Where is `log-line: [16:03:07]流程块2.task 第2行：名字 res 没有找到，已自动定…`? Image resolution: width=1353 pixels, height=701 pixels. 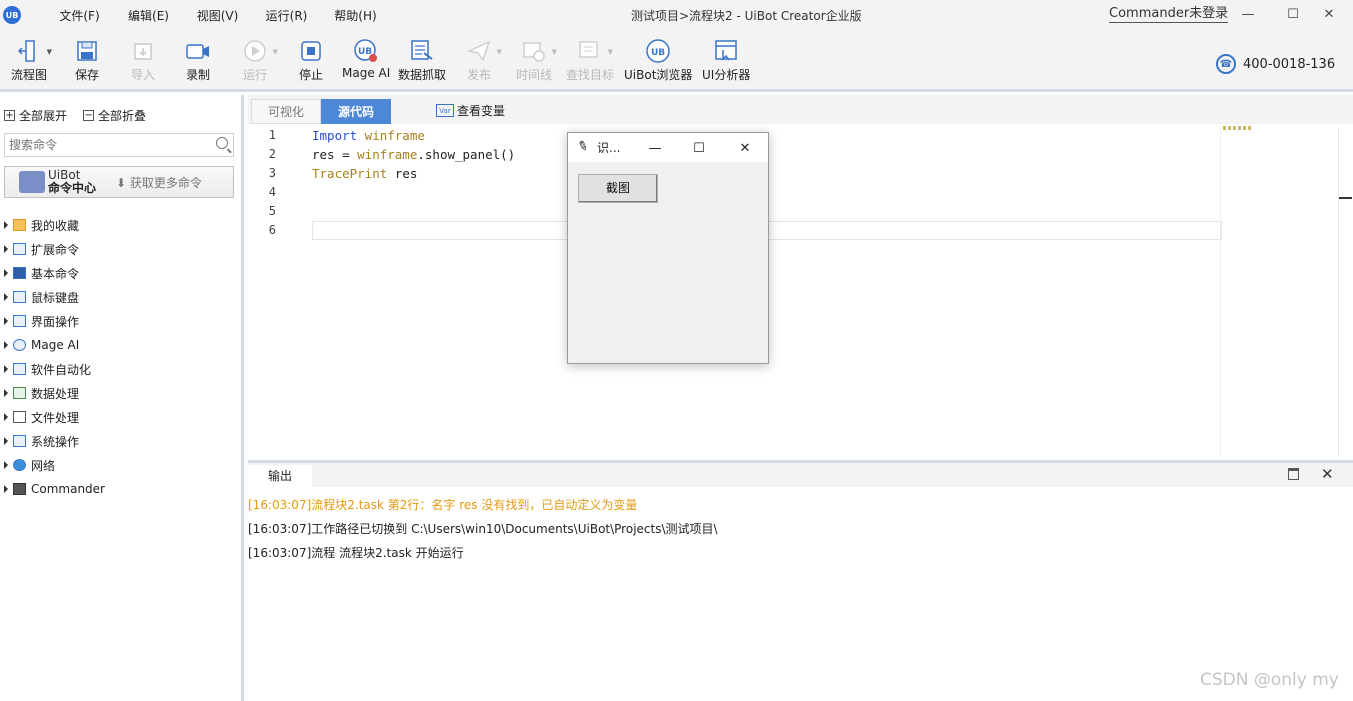 log-line: [16:03:07]流程块2.task 第2行：名字 res 没有找到，已自动定… is located at coordinates (443, 505).